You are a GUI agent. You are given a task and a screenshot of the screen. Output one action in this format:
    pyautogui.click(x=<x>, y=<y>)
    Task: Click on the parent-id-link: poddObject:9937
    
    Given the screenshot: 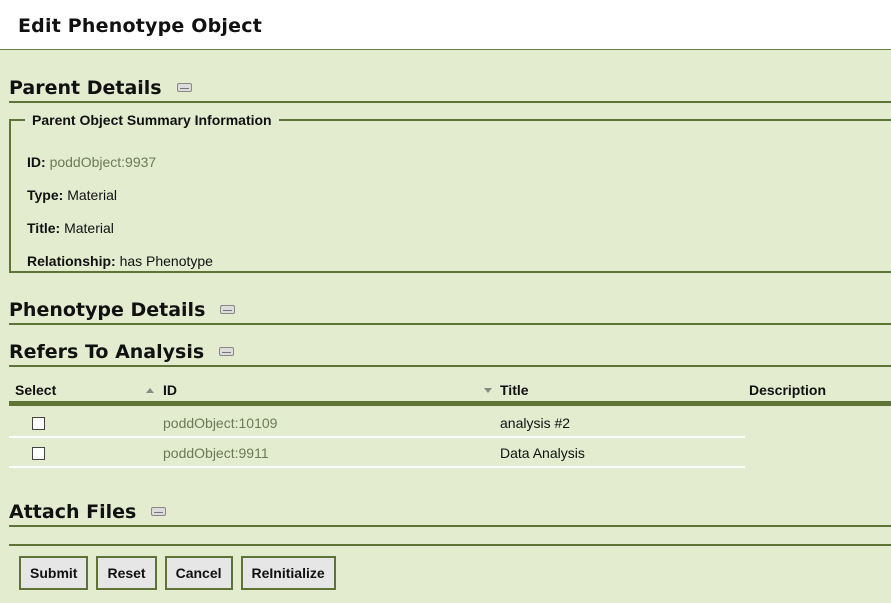 What is the action you would take?
    pyautogui.click(x=103, y=162)
    